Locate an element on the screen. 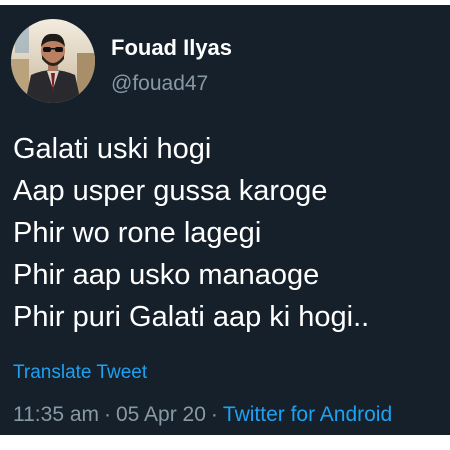 The image size is (450, 450). avatar is located at coordinates (53, 61).